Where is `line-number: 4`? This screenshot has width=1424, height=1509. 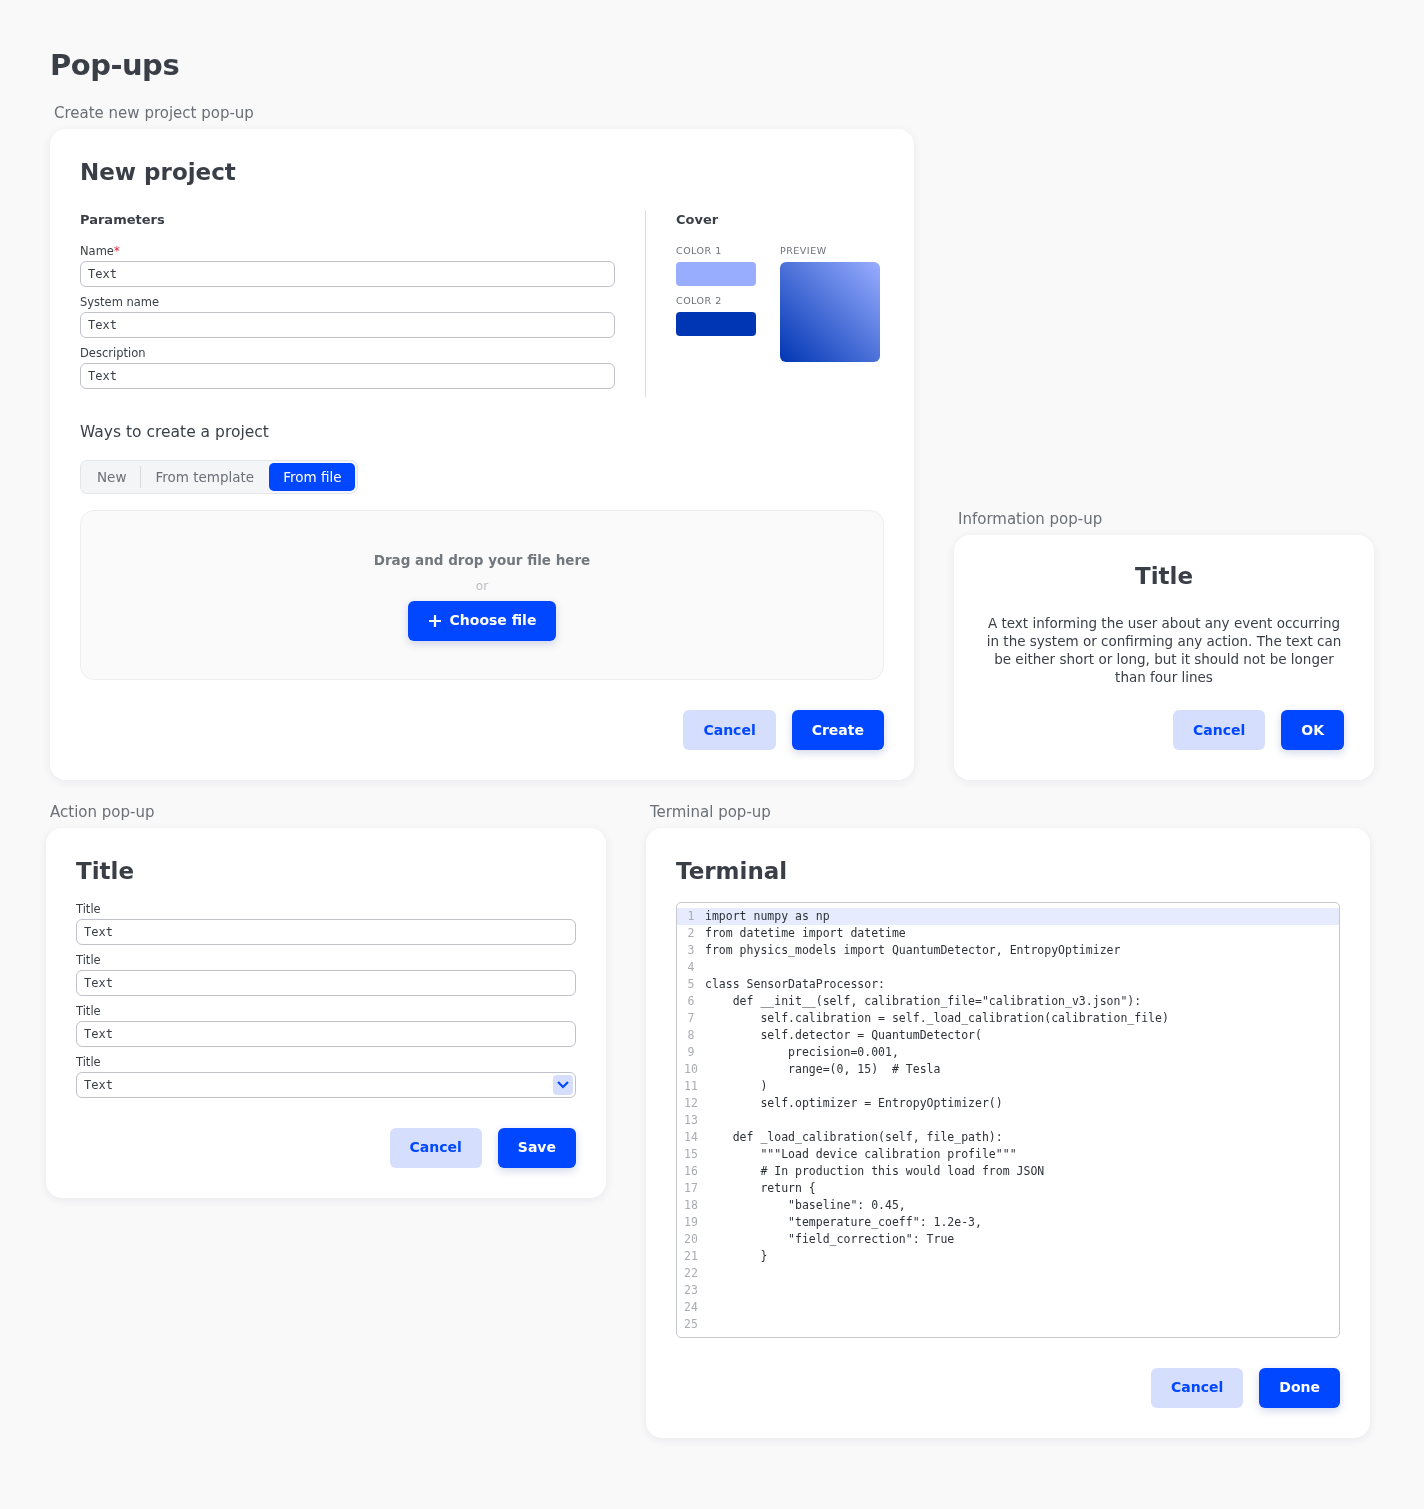
line-number: 4 is located at coordinates (691, 967).